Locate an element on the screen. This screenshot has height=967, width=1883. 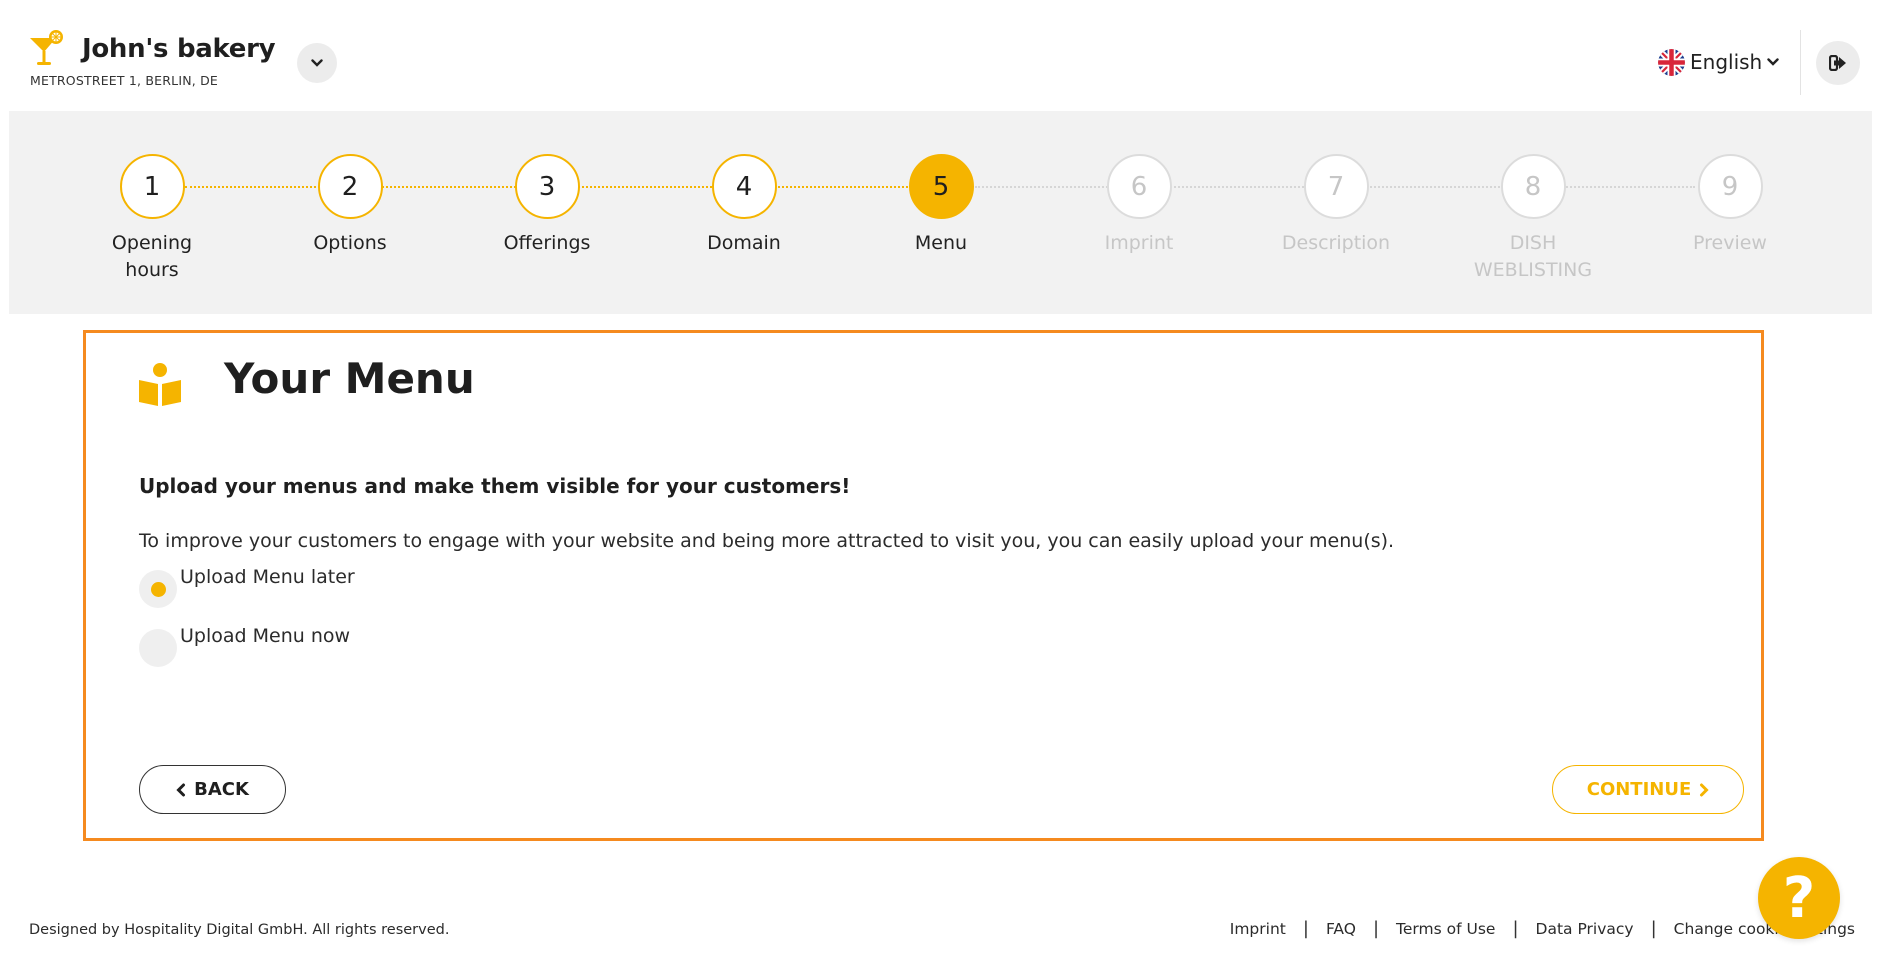
step-number: 7 is located at coordinates (1336, 186).